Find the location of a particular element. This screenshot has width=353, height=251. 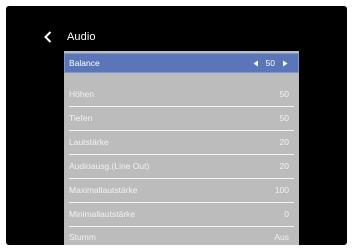

menu-item-value: Aus is located at coordinates (281, 237).